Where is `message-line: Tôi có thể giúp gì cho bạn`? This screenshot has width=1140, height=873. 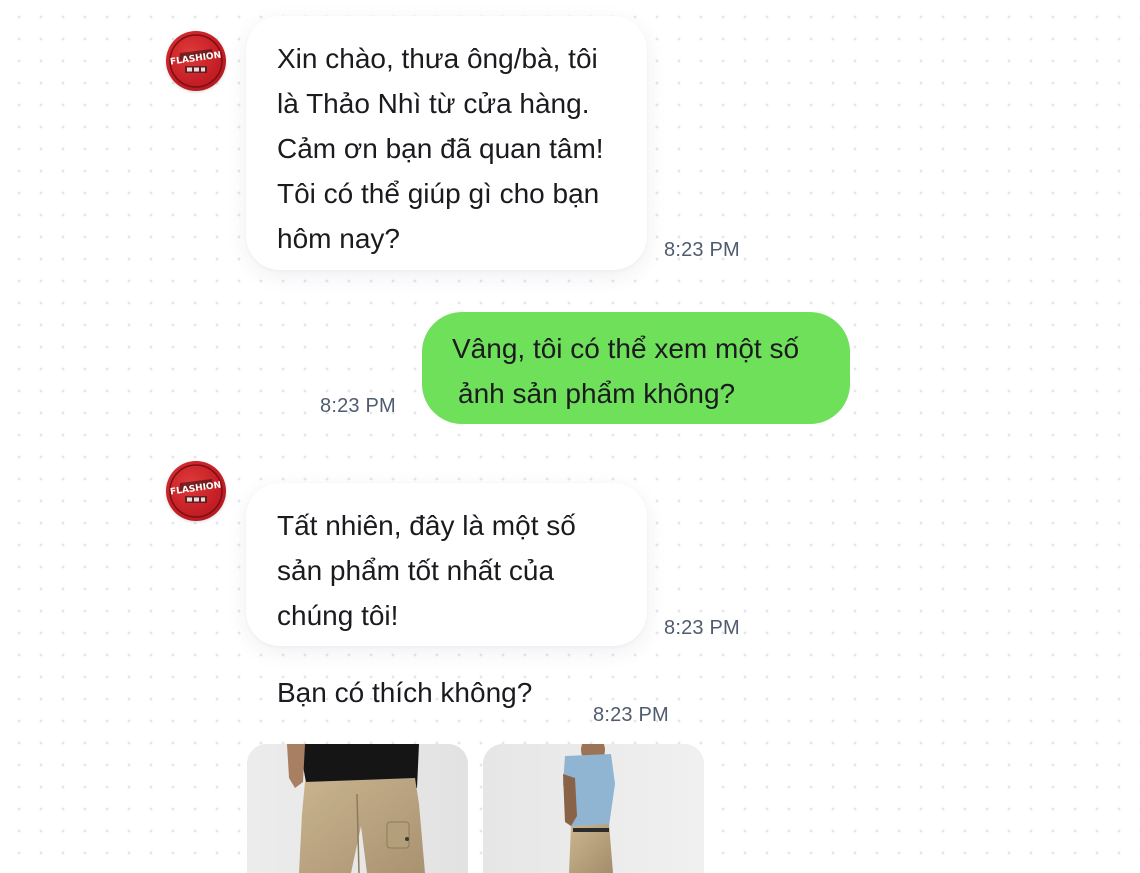
message-line: Tôi có thể giúp gì cho bạn is located at coordinates (438, 193).